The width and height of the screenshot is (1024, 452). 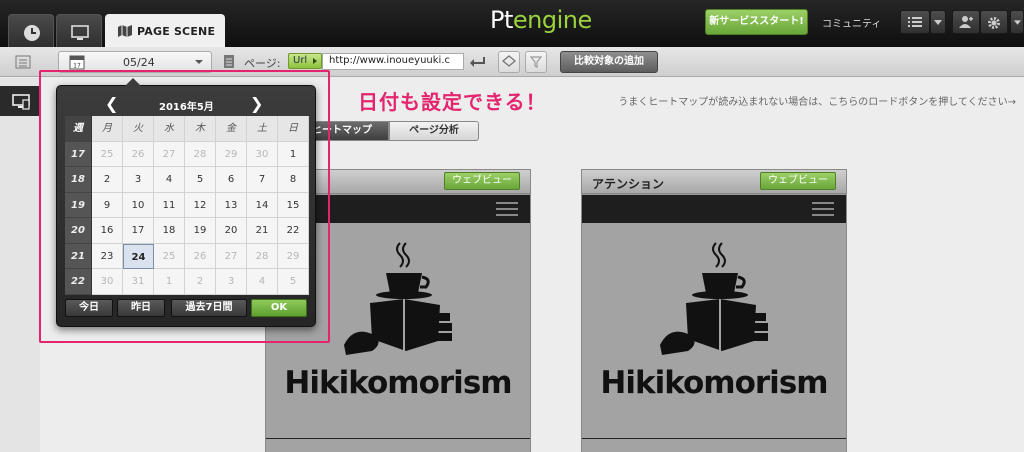 I want to click on divider, so click(x=398, y=438).